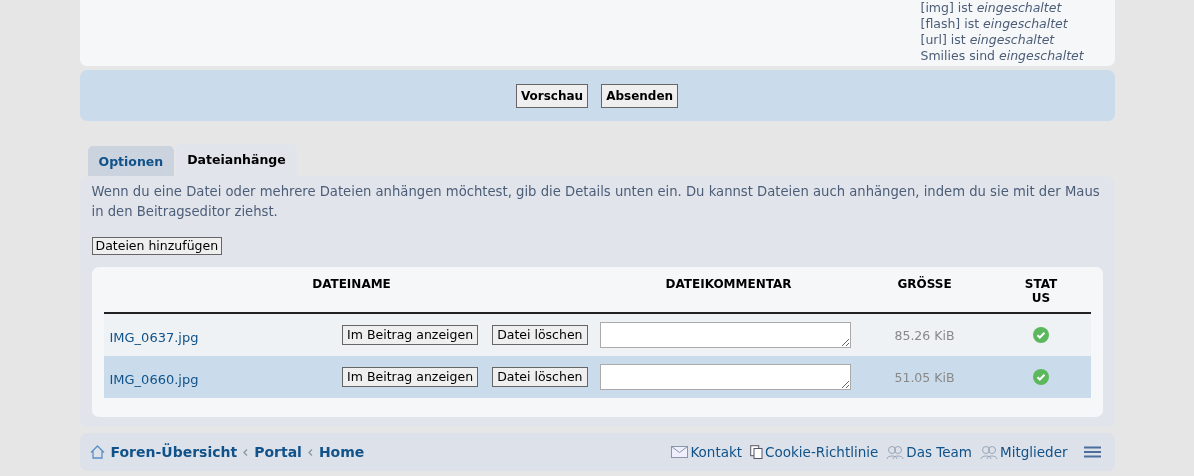  What do you see at coordinates (991, 8) in the screenshot?
I see `bbcode-status-text: [img] ist eingeschaltet` at bounding box center [991, 8].